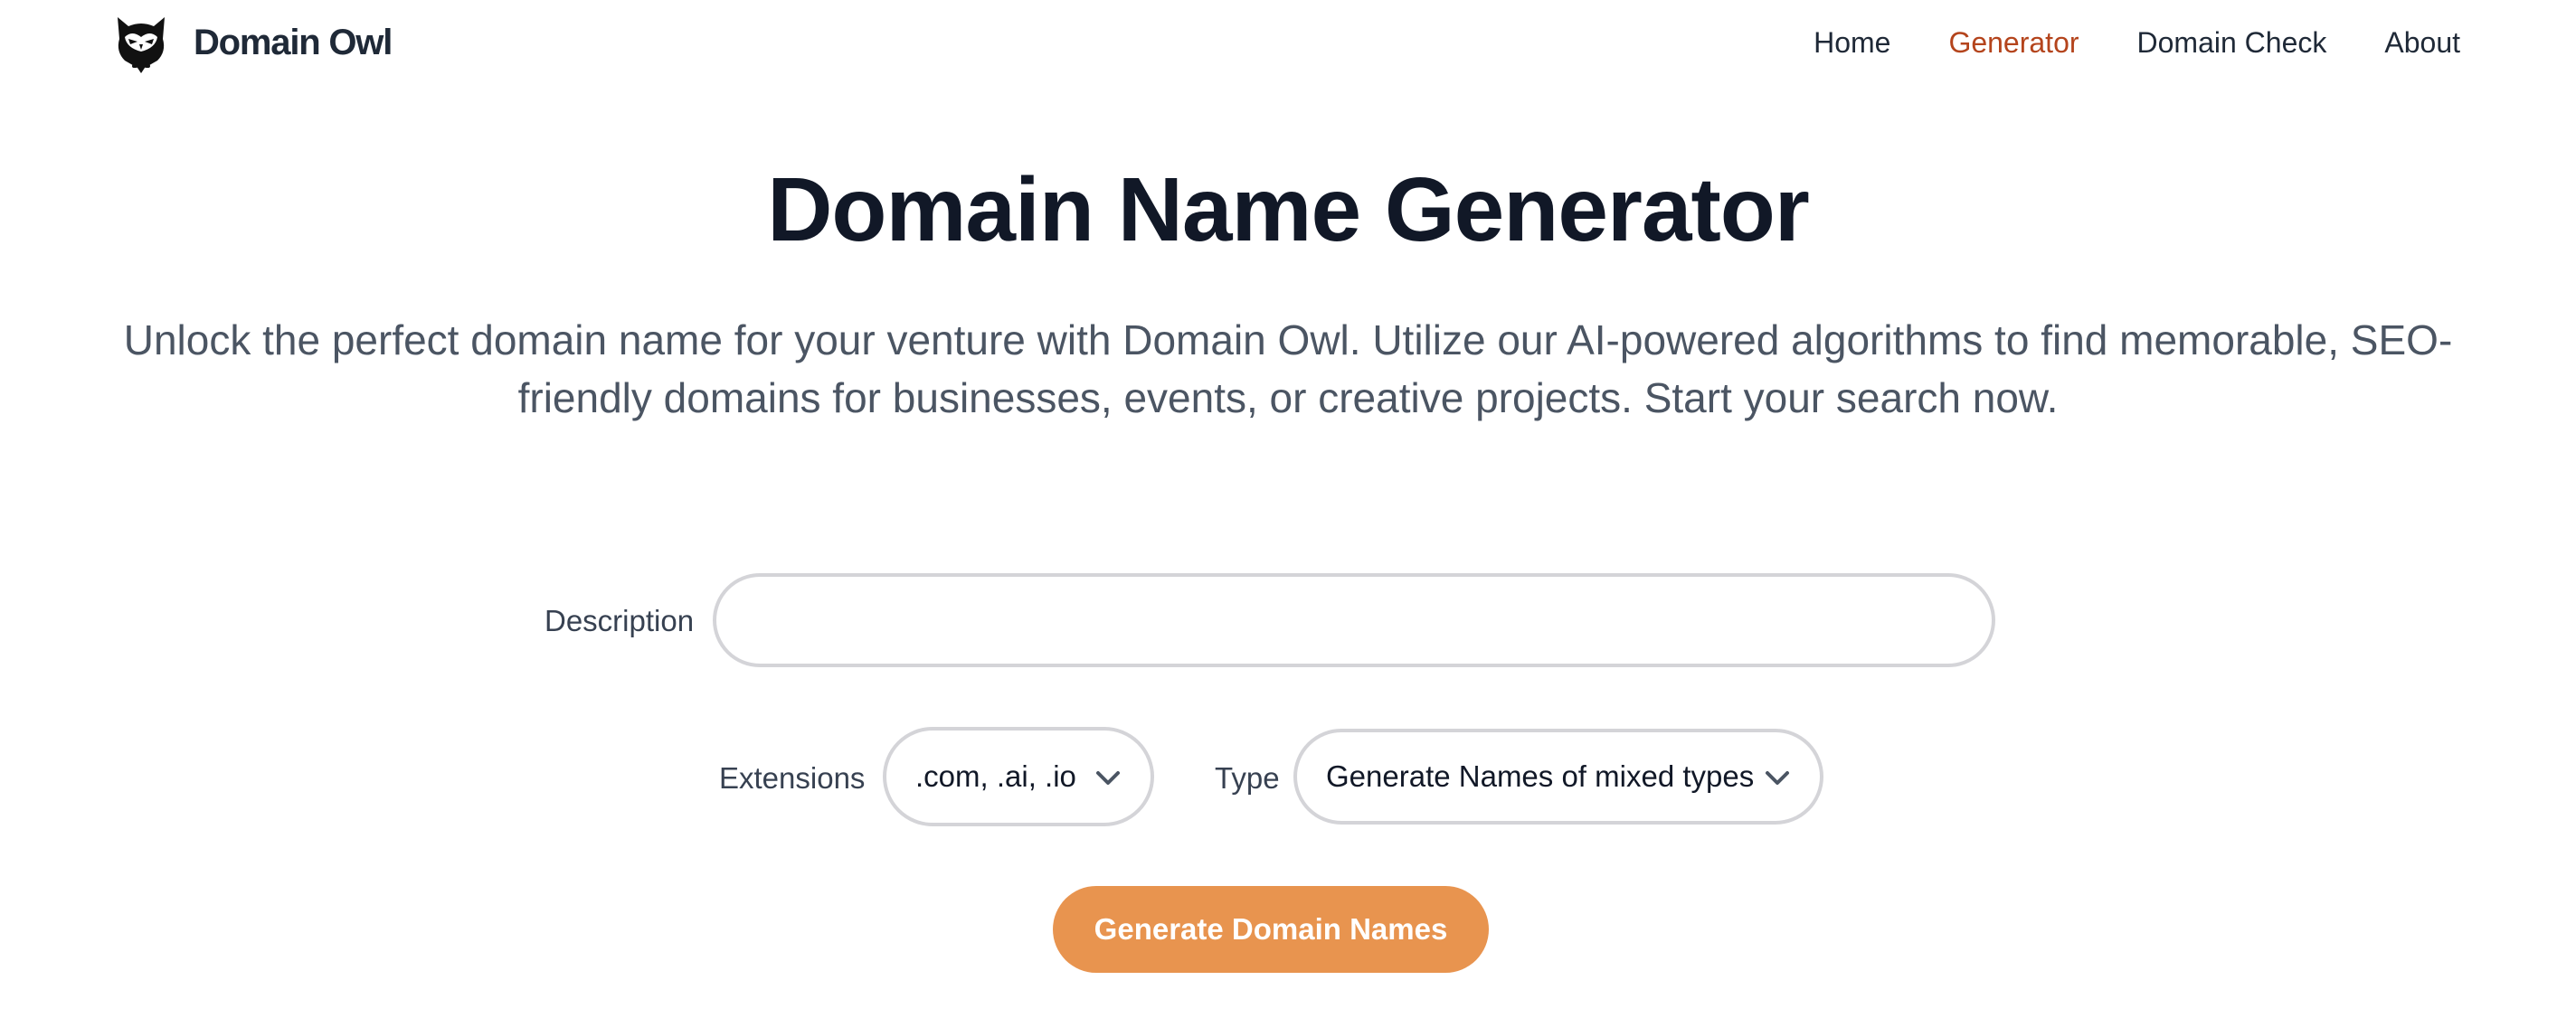  I want to click on nav-domain-check: Domain Check, so click(2232, 43).